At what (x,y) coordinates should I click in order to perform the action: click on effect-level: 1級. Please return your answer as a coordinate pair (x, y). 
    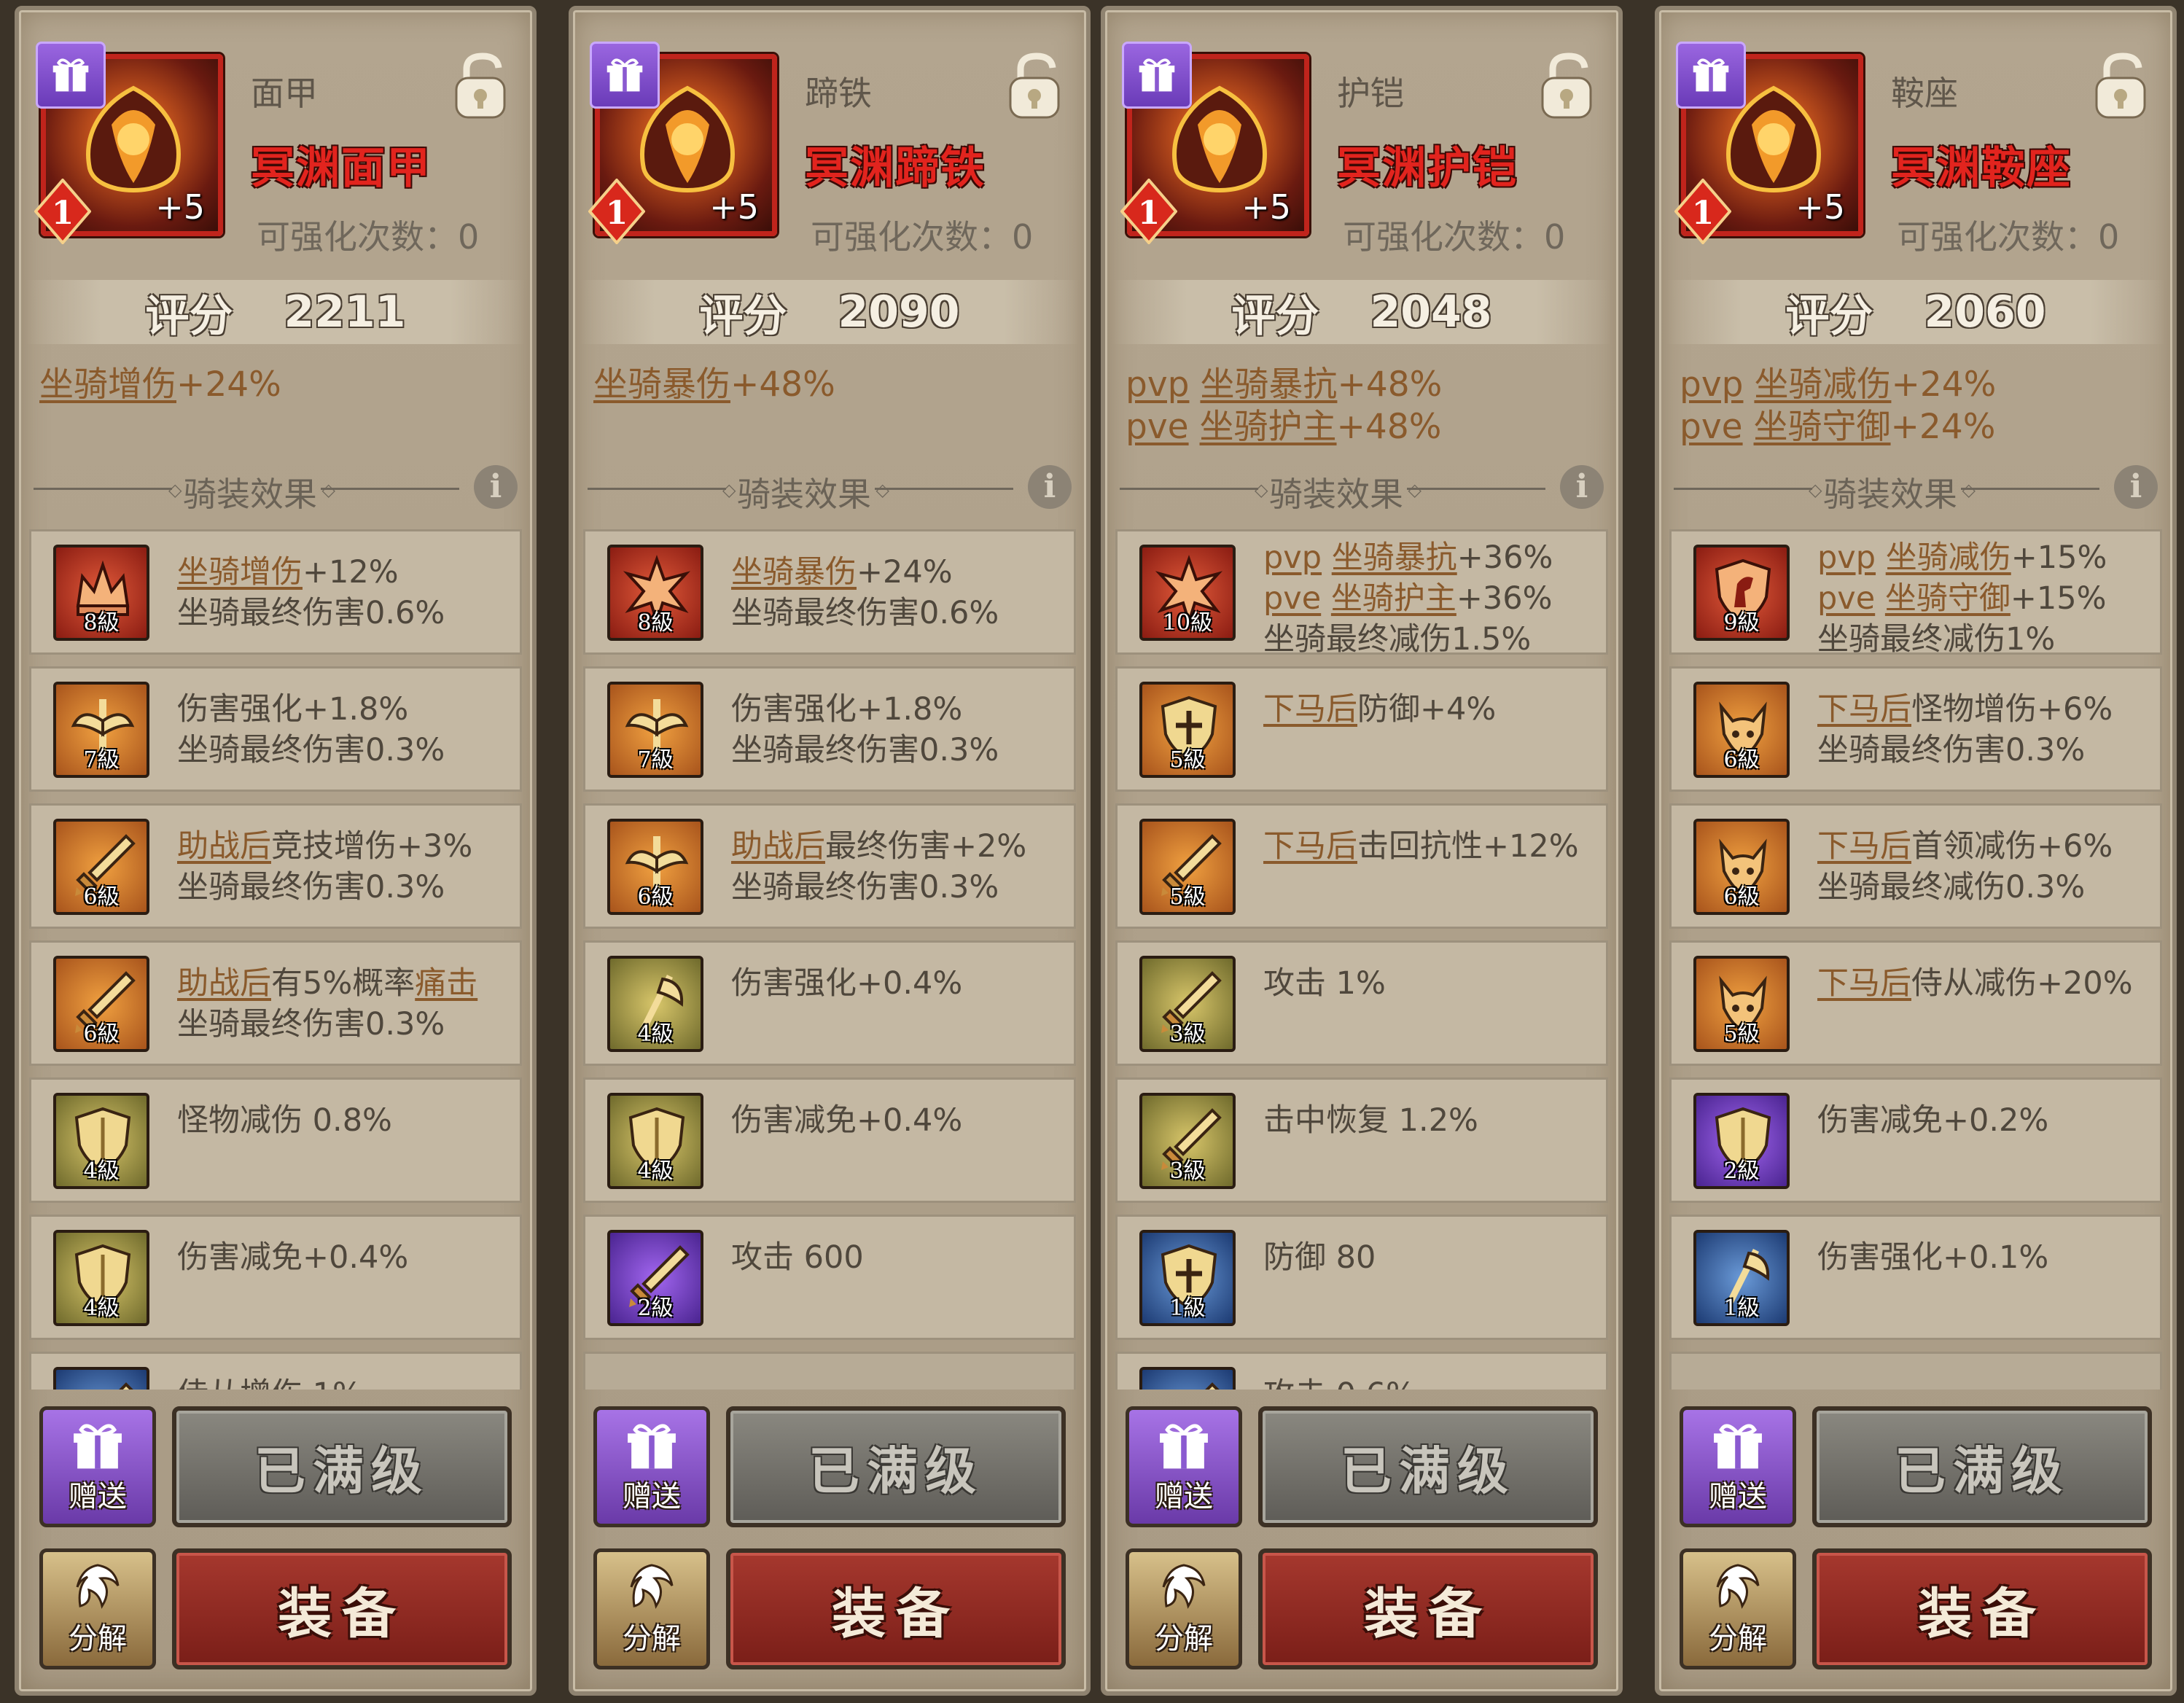
    Looking at the image, I should click on (1187, 1308).